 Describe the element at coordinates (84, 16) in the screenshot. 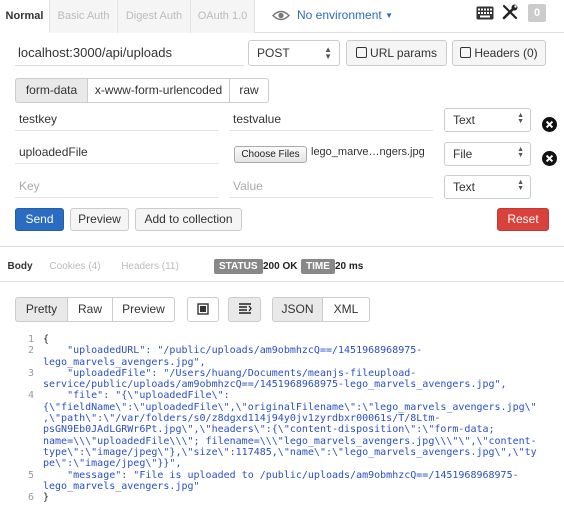

I see `tab-basic-auth: Basic Auth` at that location.